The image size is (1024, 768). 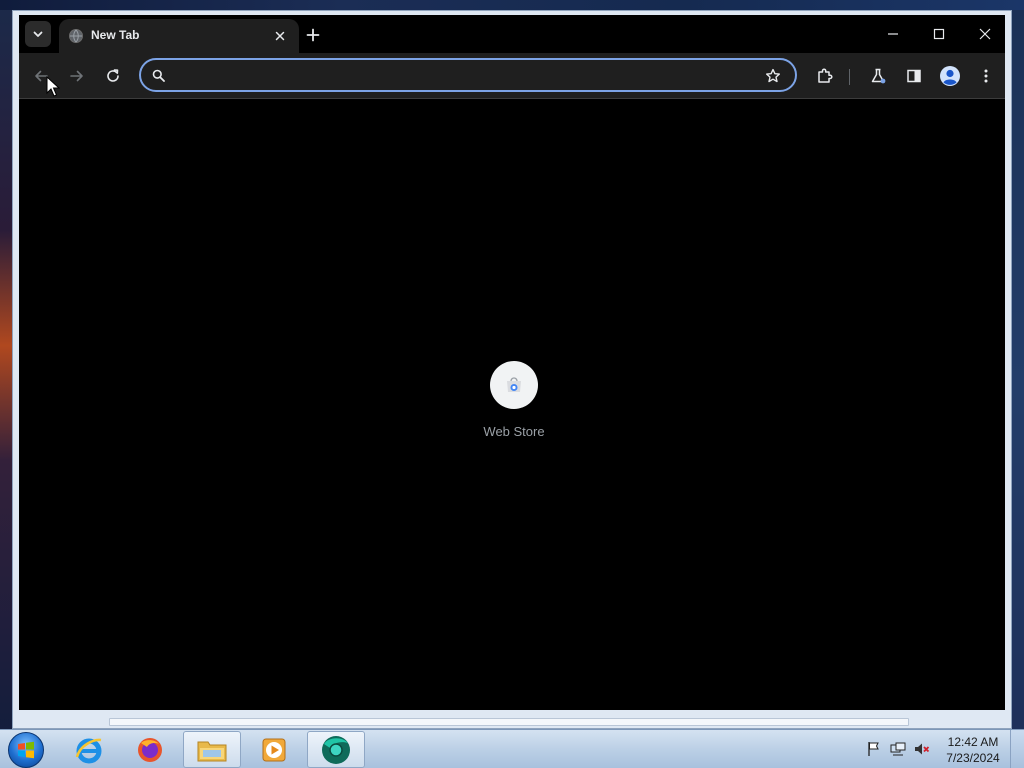 What do you see at coordinates (6, 384) in the screenshot?
I see `desktop-background-left` at bounding box center [6, 384].